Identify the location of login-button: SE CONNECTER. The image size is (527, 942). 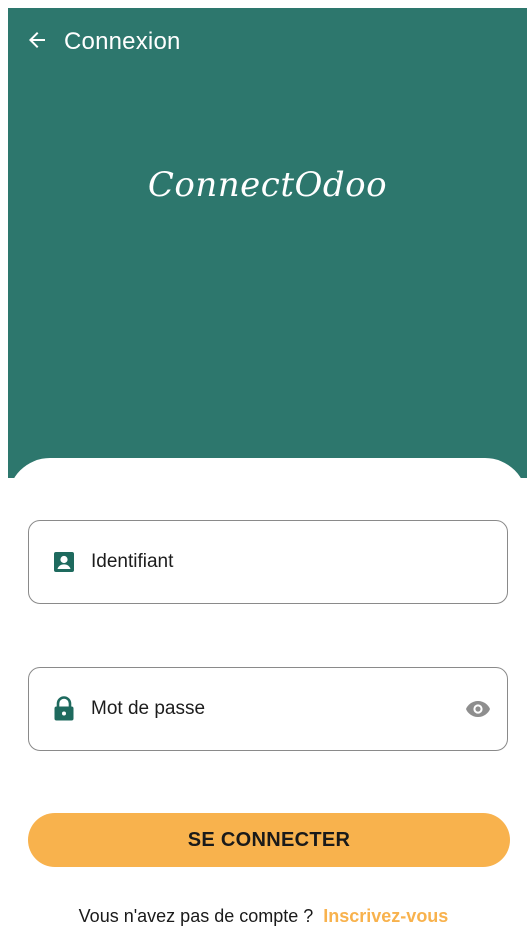
(269, 840).